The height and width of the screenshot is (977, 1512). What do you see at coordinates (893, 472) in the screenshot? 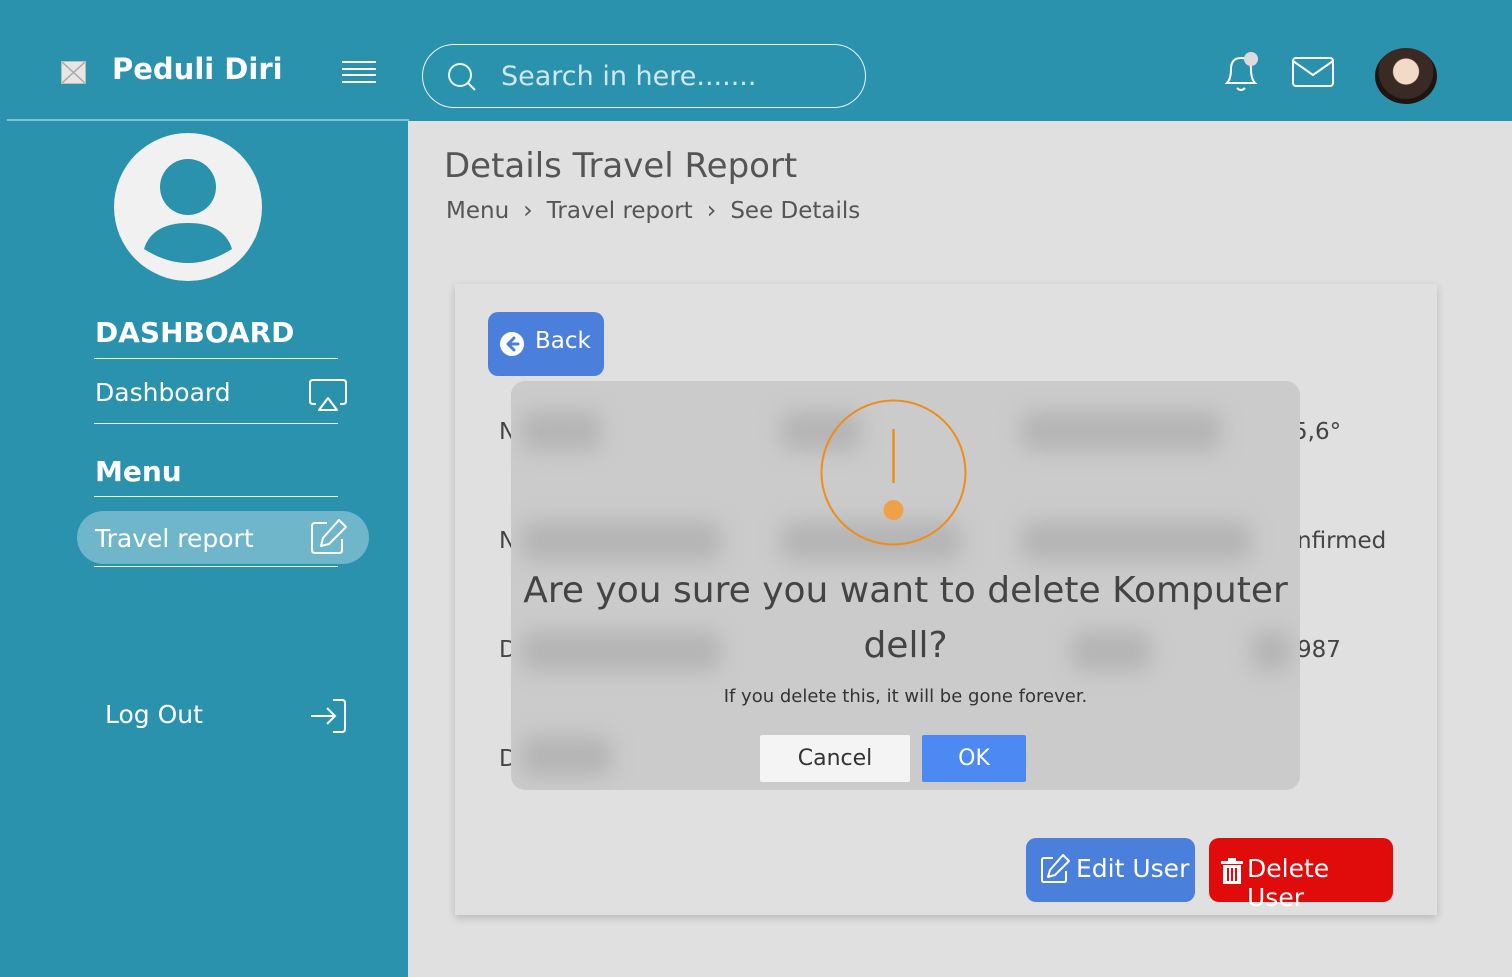
I see `warning-icon` at bounding box center [893, 472].